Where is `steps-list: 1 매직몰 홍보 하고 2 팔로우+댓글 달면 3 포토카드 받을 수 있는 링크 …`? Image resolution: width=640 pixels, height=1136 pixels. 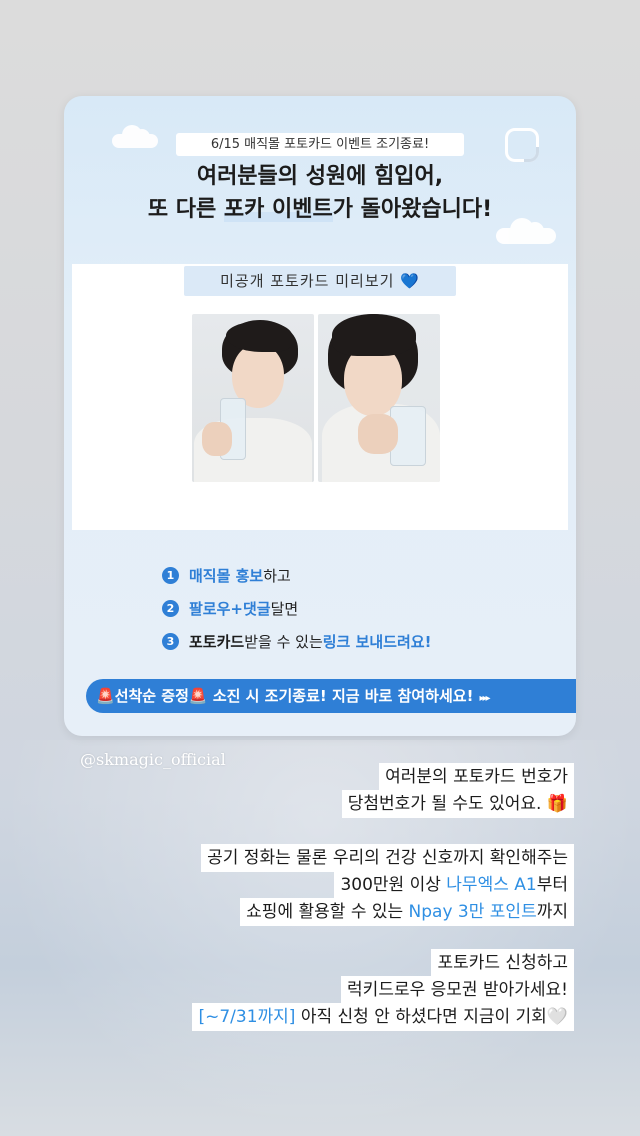 steps-list: 1 매직몰 홍보 하고 2 팔로우+댓글 달면 3 포토카드 받을 수 있는 링크 … is located at coordinates (342, 608).